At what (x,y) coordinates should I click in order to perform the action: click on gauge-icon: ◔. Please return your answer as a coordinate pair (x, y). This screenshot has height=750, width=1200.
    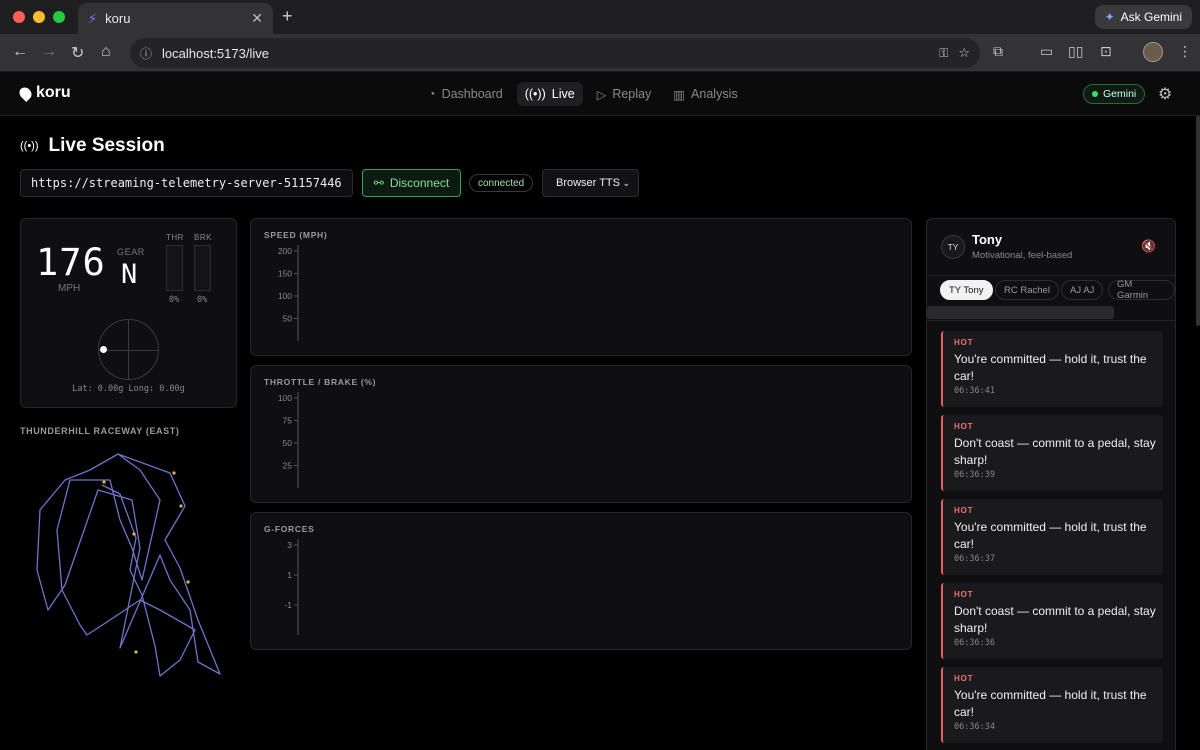
    Looking at the image, I should click on (432, 94).